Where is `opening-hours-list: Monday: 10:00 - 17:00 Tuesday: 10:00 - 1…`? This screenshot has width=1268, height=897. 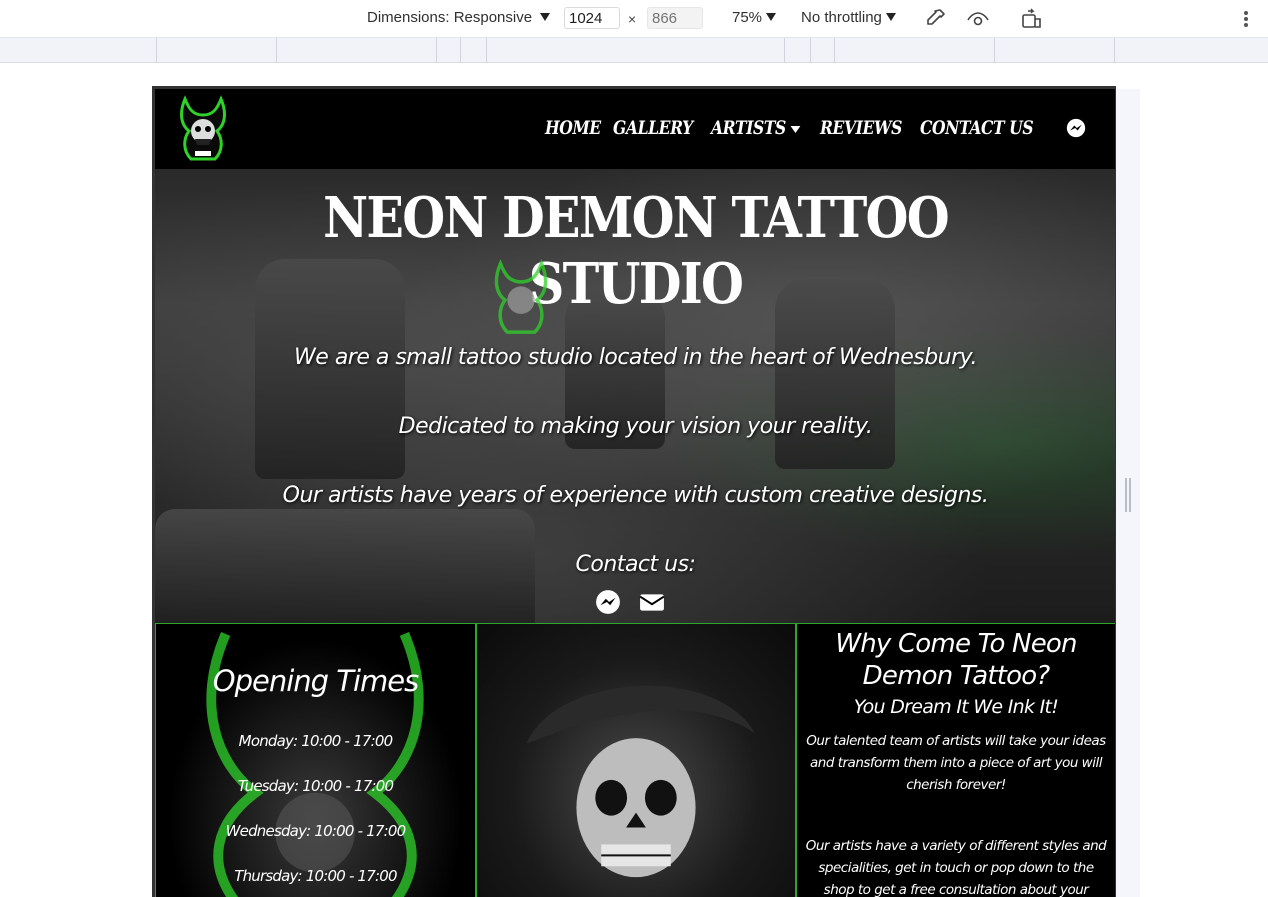
opening-hours-list: Monday: 10:00 - 17:00 Tuesday: 10:00 - 1… is located at coordinates (315, 814).